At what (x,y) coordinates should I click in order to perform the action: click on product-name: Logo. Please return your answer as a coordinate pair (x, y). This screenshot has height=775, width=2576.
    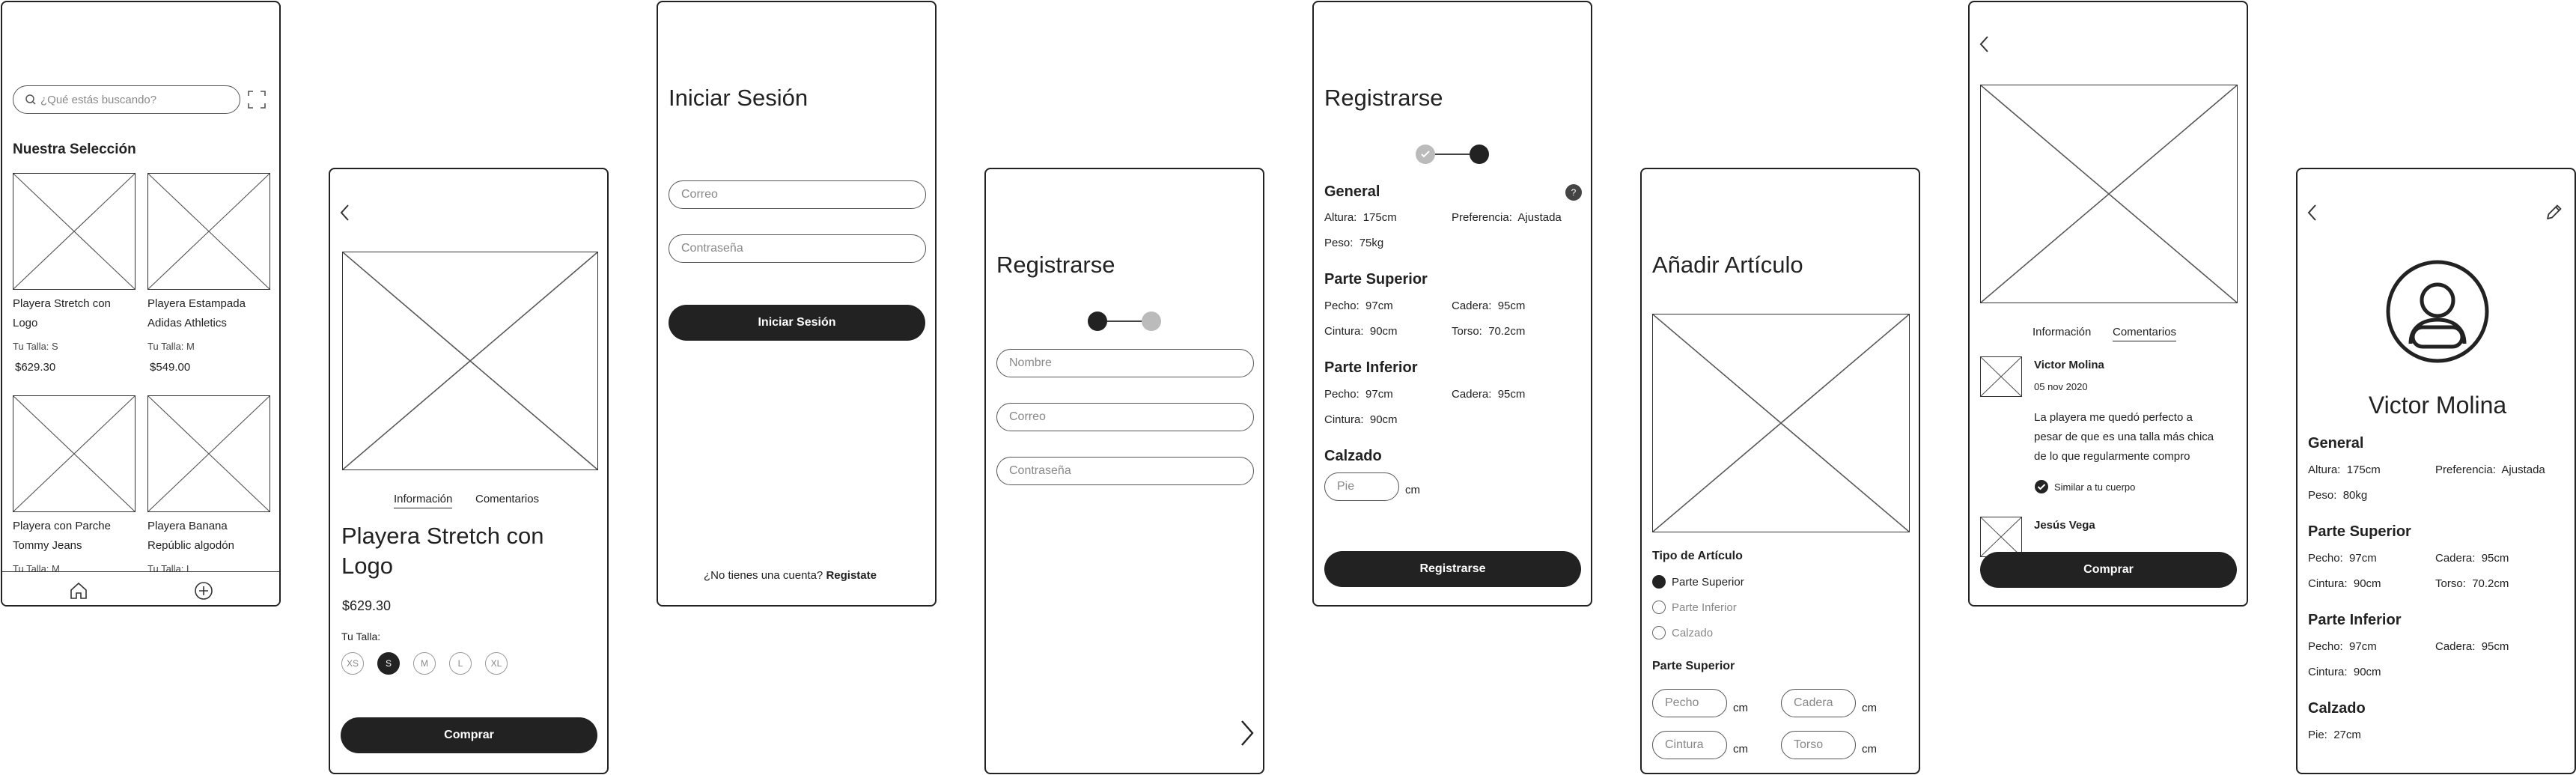
    Looking at the image, I should click on (25, 323).